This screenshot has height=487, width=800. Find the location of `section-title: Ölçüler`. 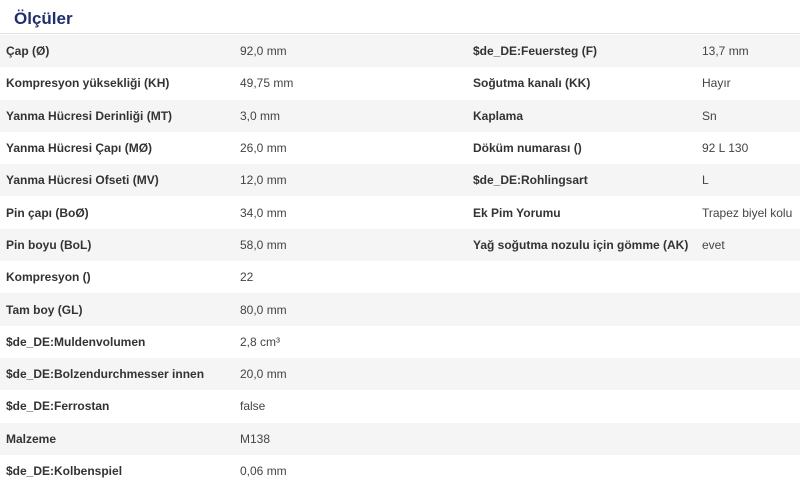

section-title: Ölçüler is located at coordinates (400, 17).